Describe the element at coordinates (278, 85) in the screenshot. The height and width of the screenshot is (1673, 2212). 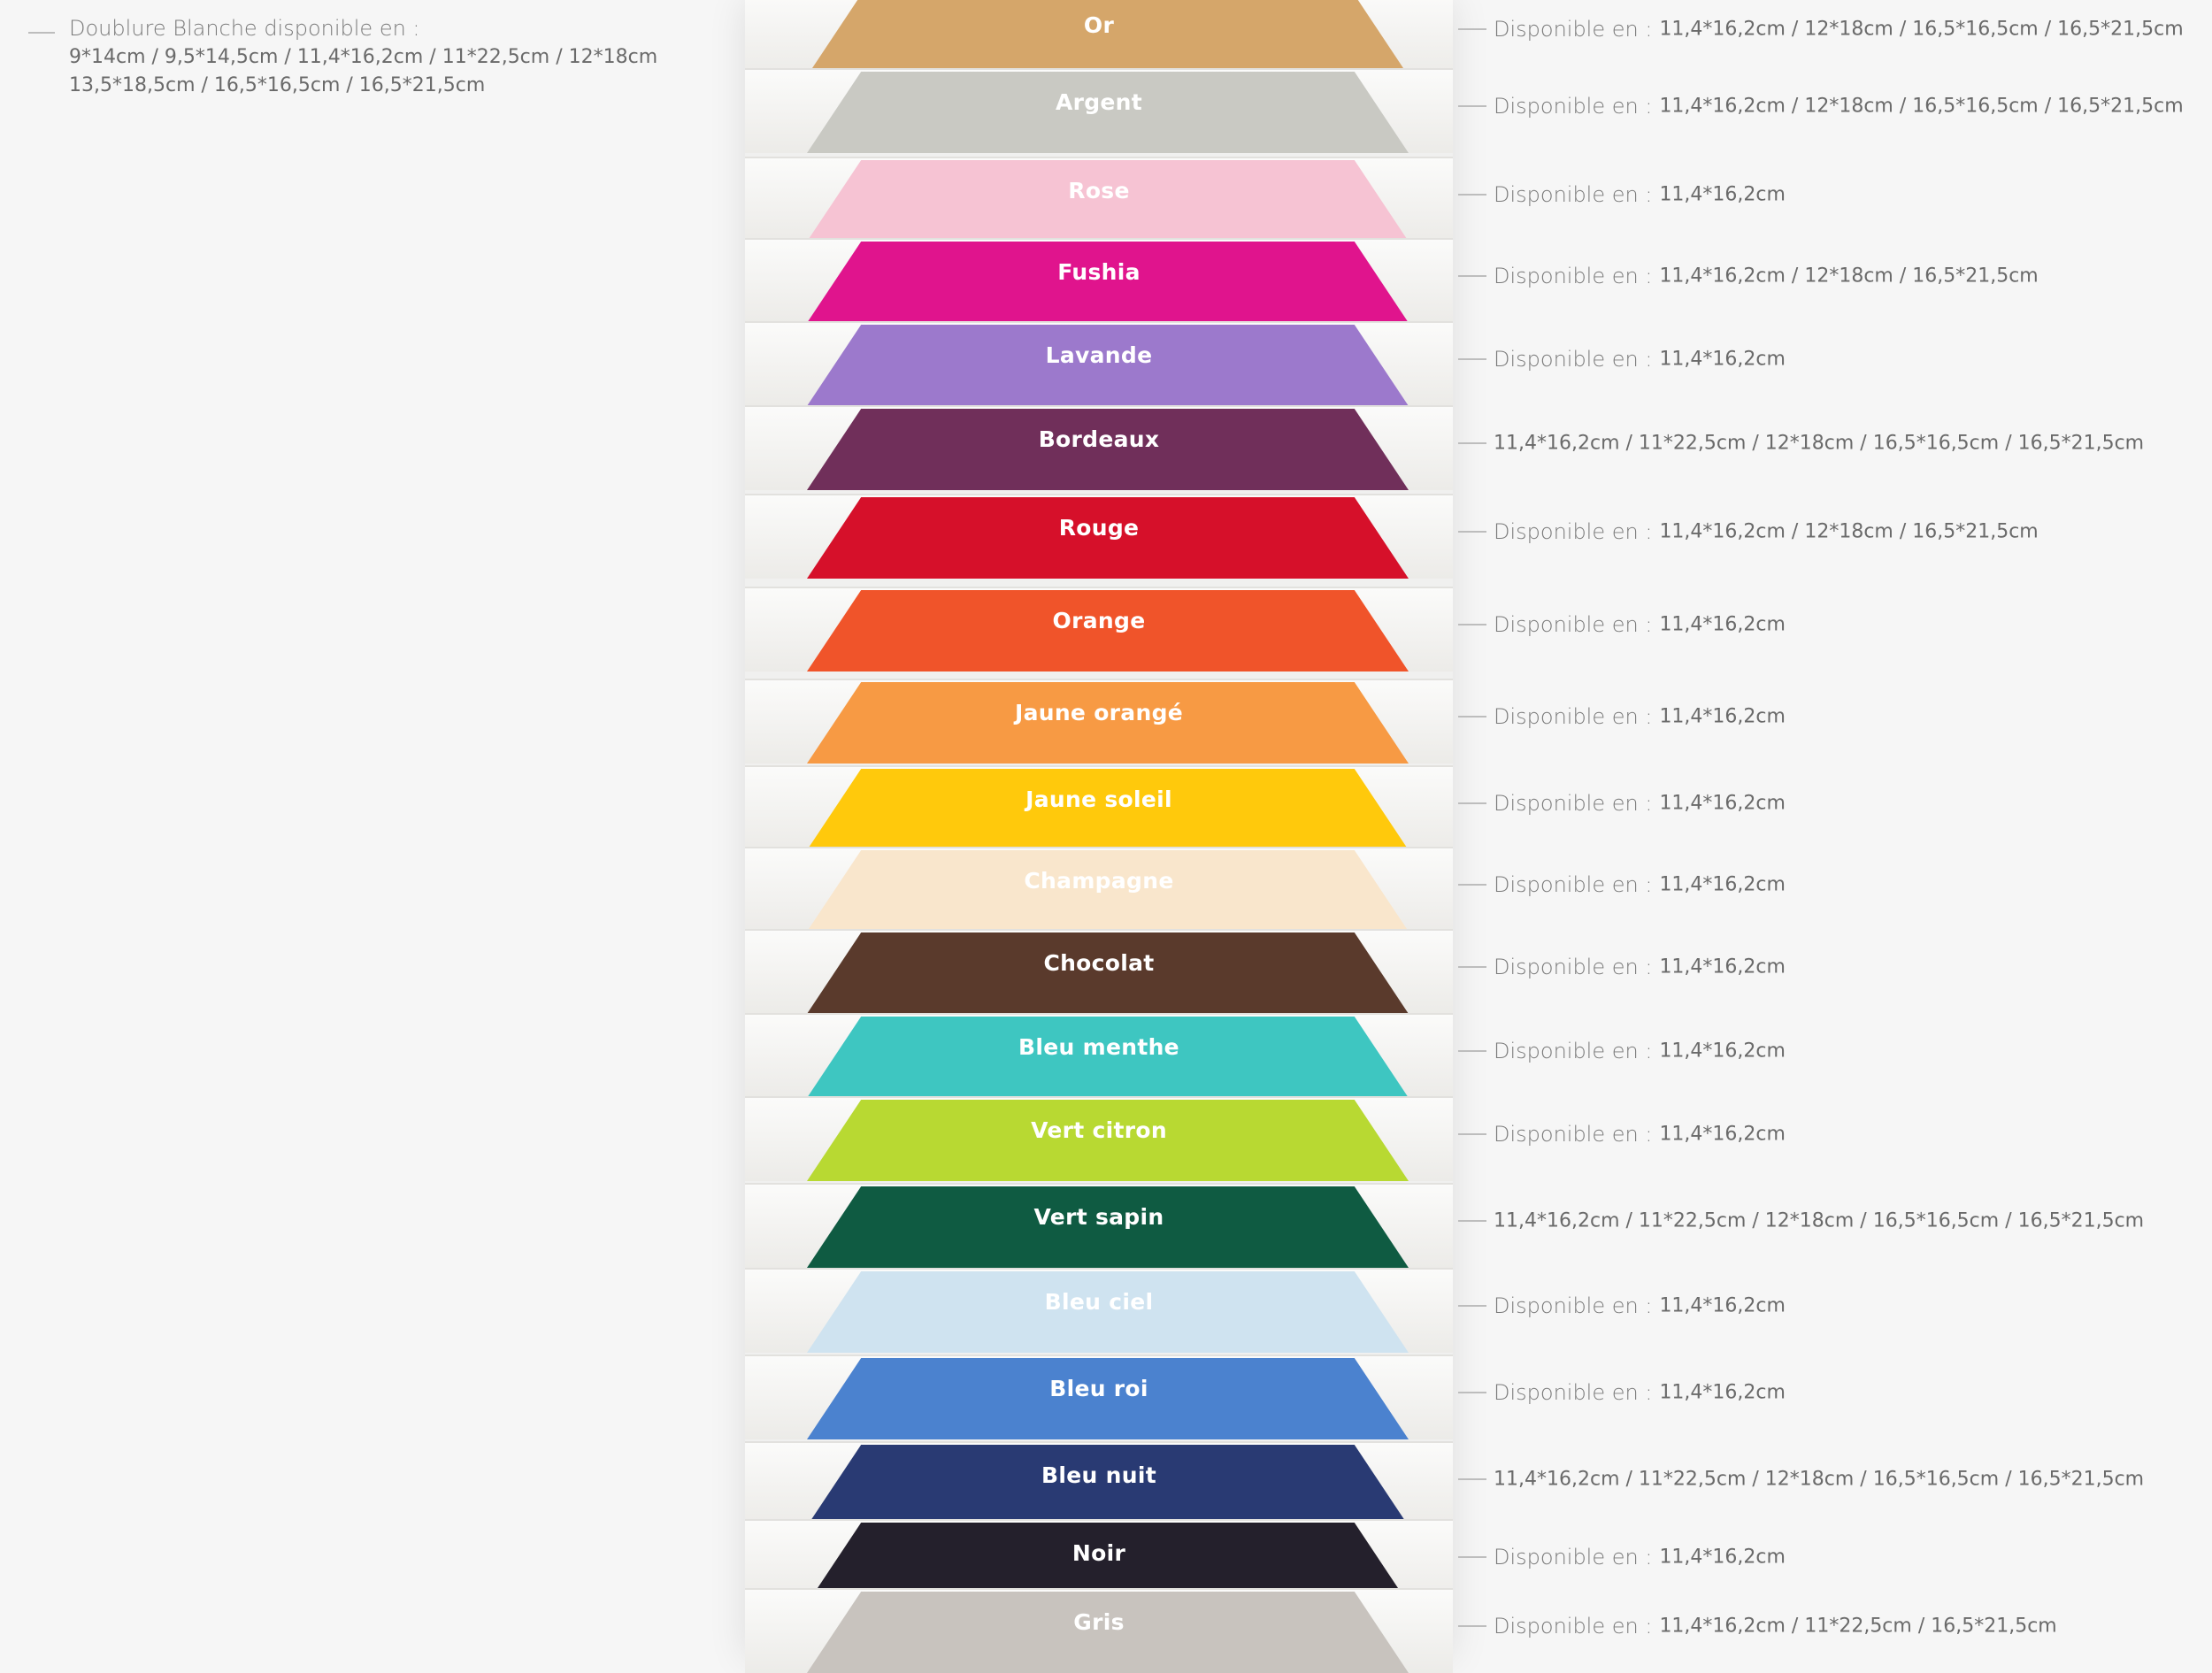
I see `lining-note-sizes-line-2: 13,5*18,5cm / 16,5*16,5cm / 16,5*21,5cm` at that location.